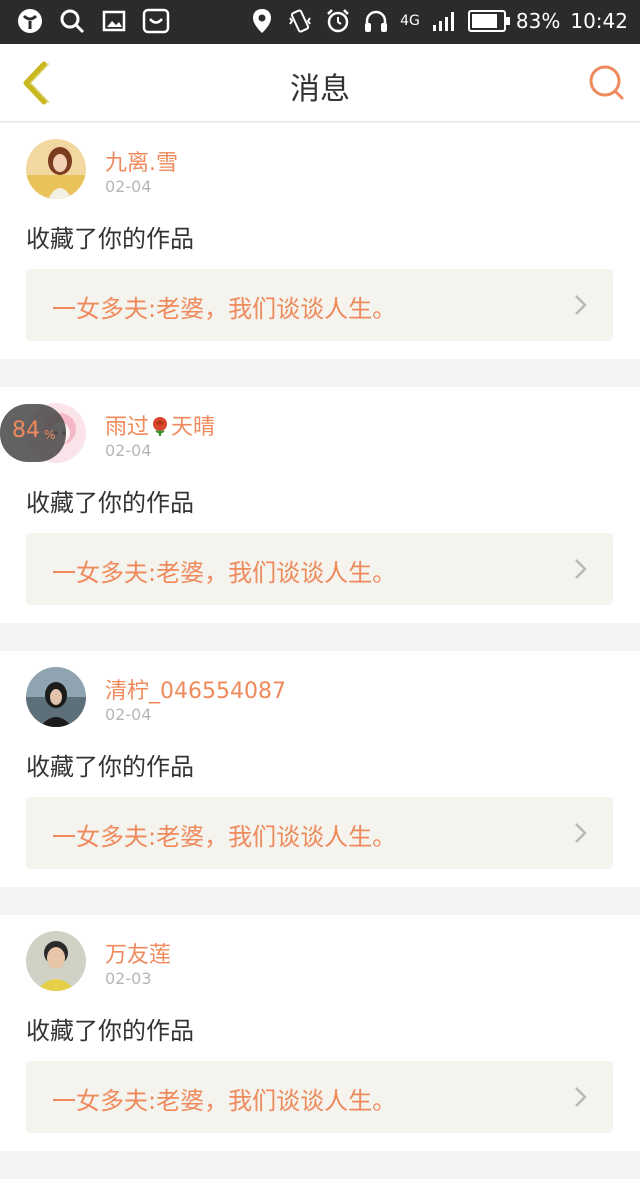  What do you see at coordinates (26, 430) in the screenshot?
I see `badge-value: 84` at bounding box center [26, 430].